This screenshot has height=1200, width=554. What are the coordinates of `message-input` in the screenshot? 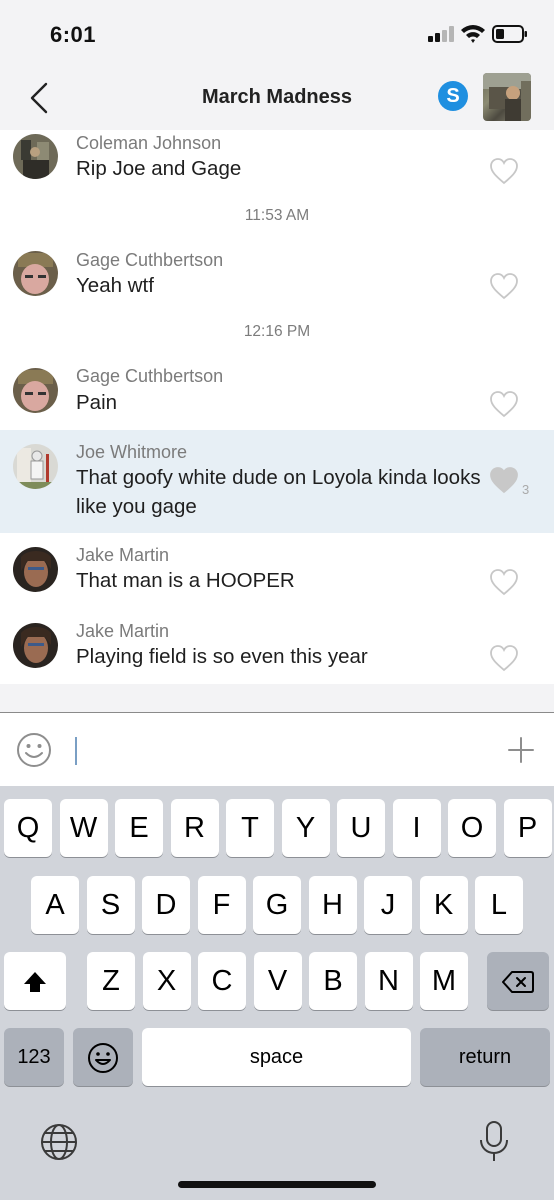 It's located at (76, 751).